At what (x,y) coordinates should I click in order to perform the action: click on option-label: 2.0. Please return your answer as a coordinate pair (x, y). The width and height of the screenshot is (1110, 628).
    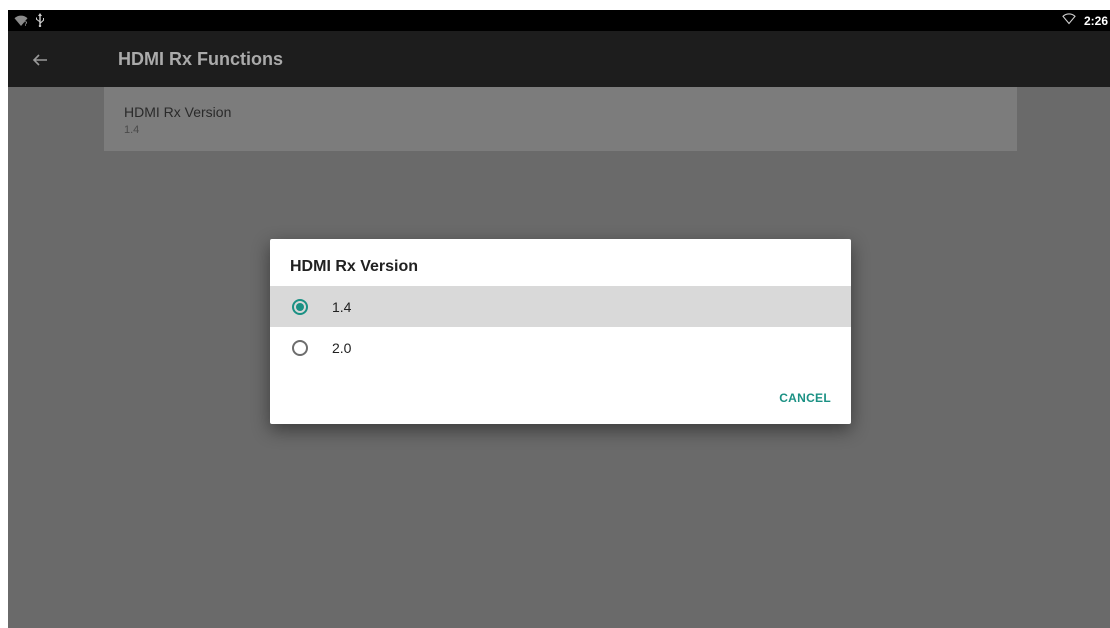
    Looking at the image, I should click on (342, 347).